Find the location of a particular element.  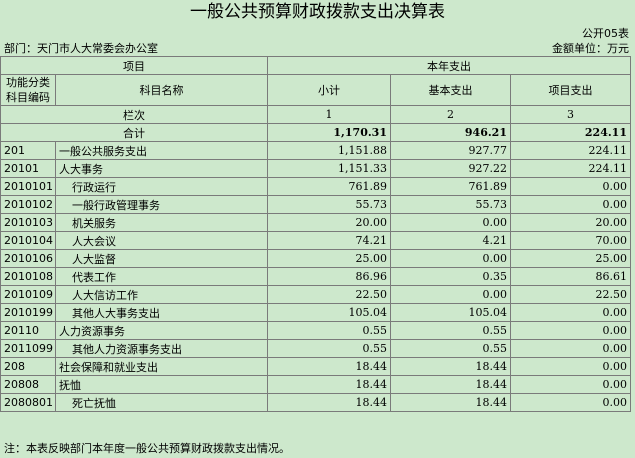

row-basic: 927.77 is located at coordinates (450, 150).